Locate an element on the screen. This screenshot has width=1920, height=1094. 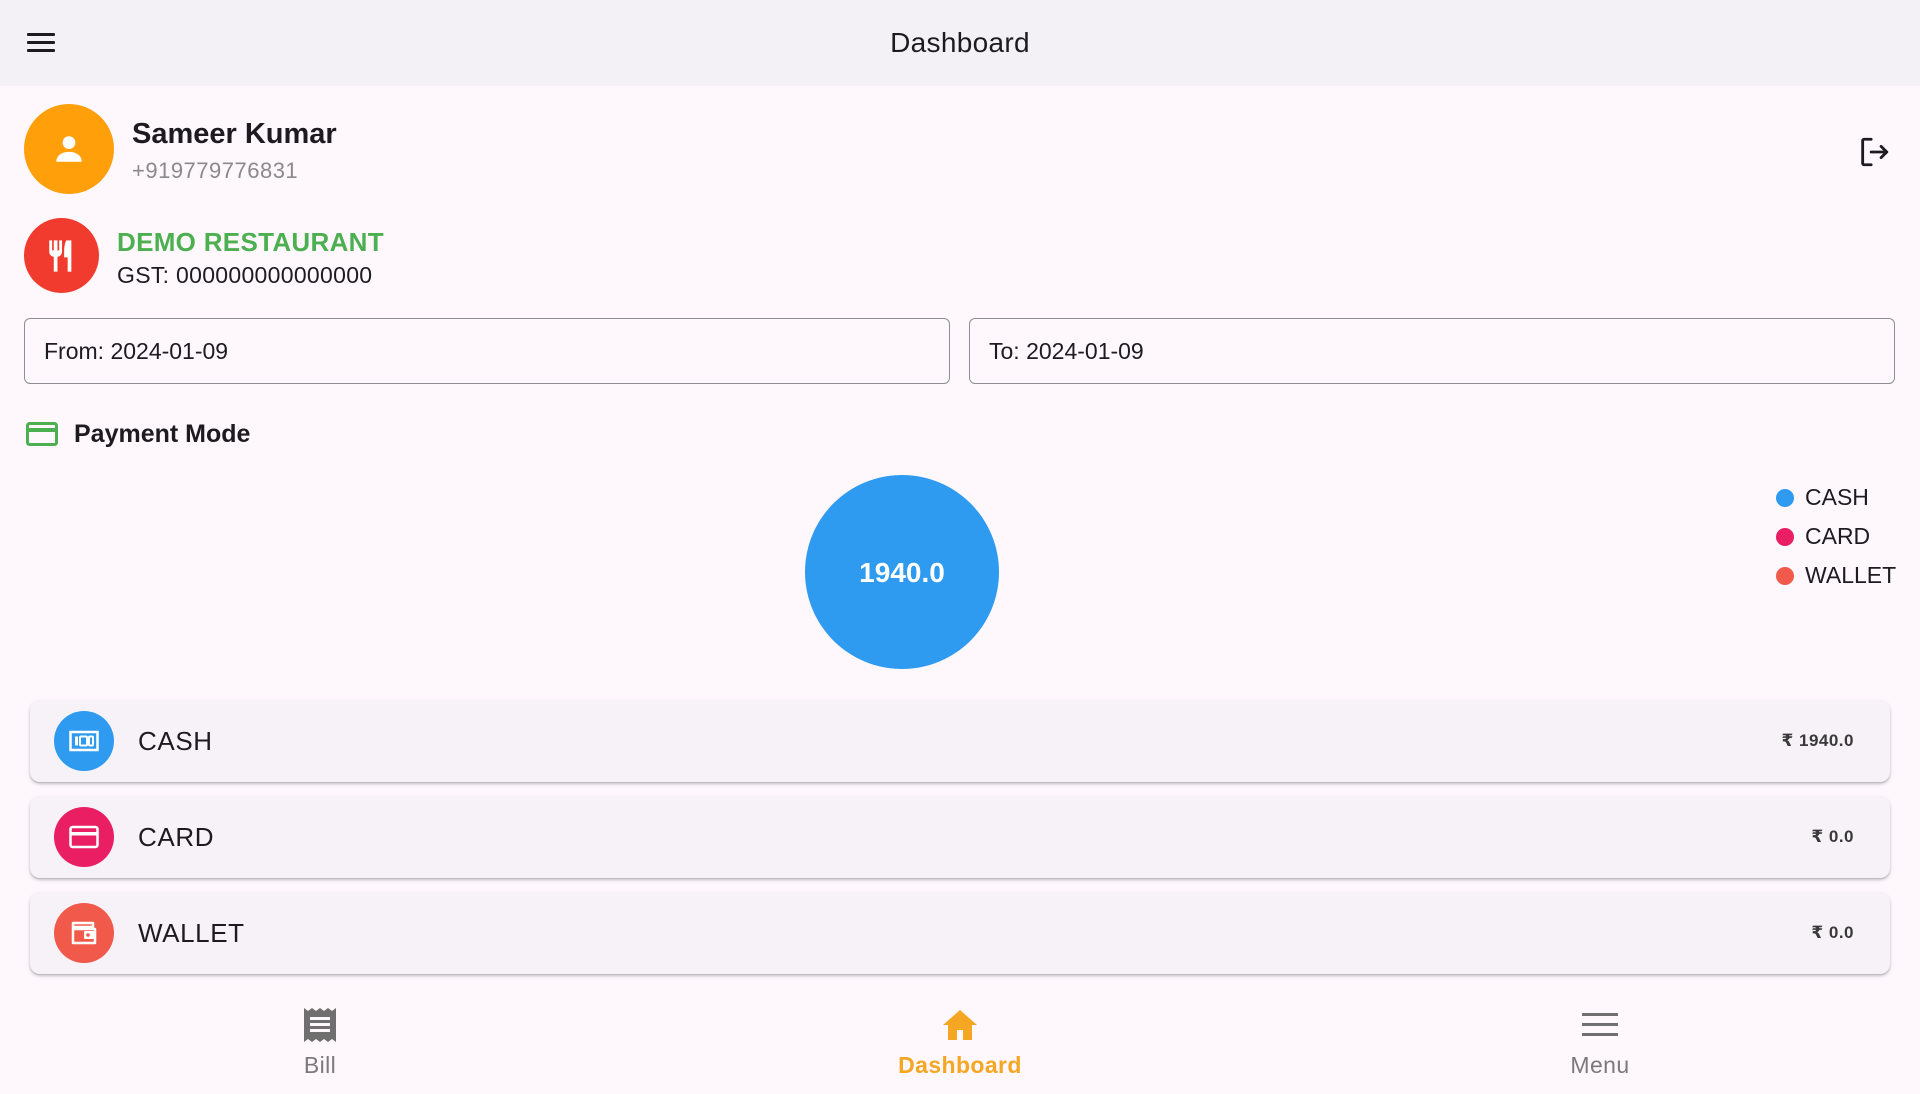
user-phone: +919779776831 is located at coordinates (215, 170).